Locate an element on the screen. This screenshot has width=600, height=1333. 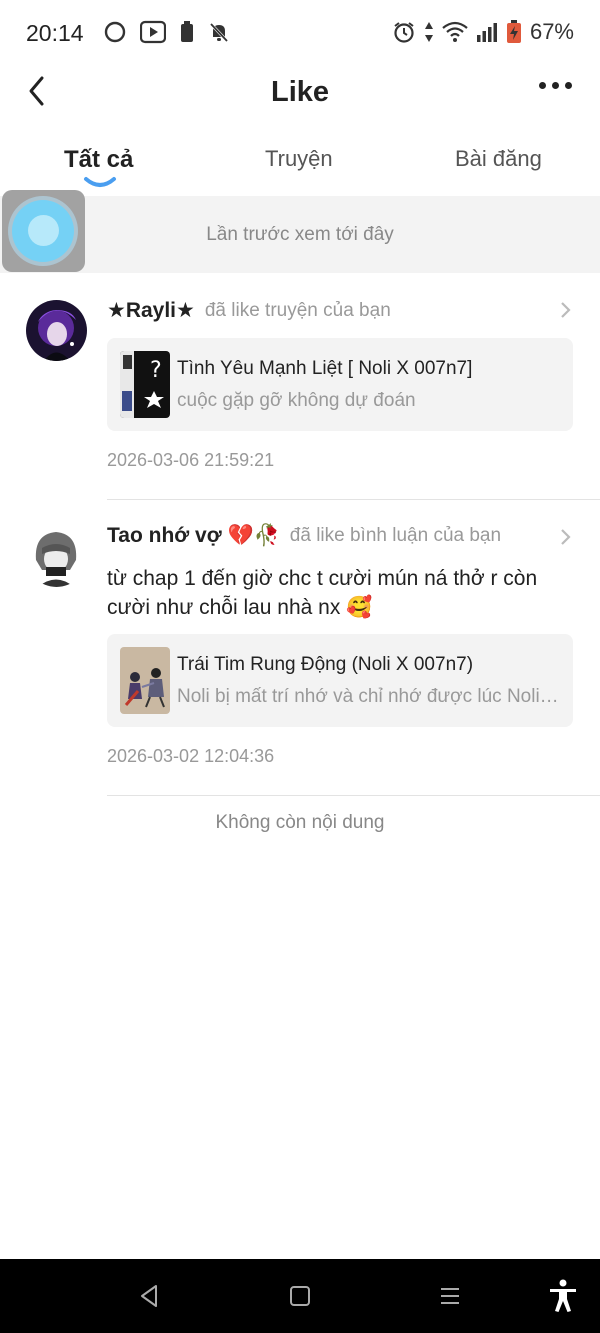
wifi-icon is located at coordinates (455, 31).